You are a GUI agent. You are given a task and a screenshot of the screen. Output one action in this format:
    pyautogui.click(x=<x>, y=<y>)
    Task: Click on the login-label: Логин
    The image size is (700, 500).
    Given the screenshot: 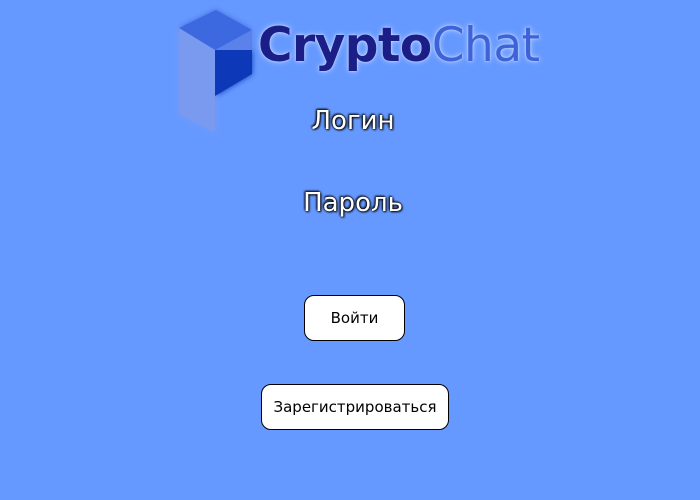 What is the action you would take?
    pyautogui.click(x=353, y=121)
    